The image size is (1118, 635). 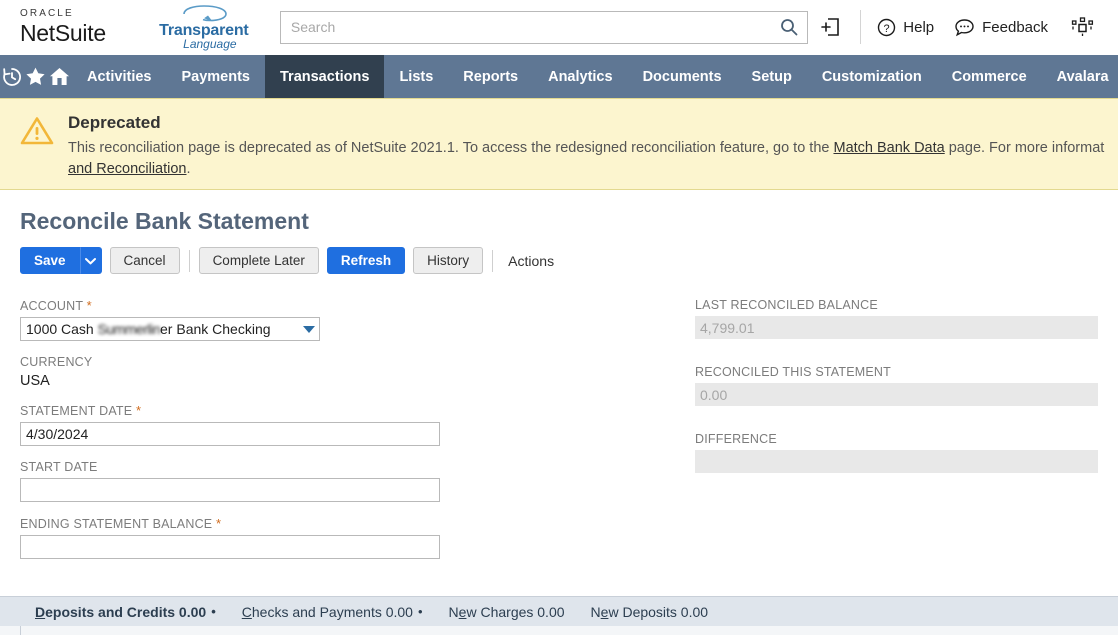 What do you see at coordinates (793, 372) in the screenshot?
I see `reconciled-this-statement-label: RECONCILED THIS STATEMENT` at bounding box center [793, 372].